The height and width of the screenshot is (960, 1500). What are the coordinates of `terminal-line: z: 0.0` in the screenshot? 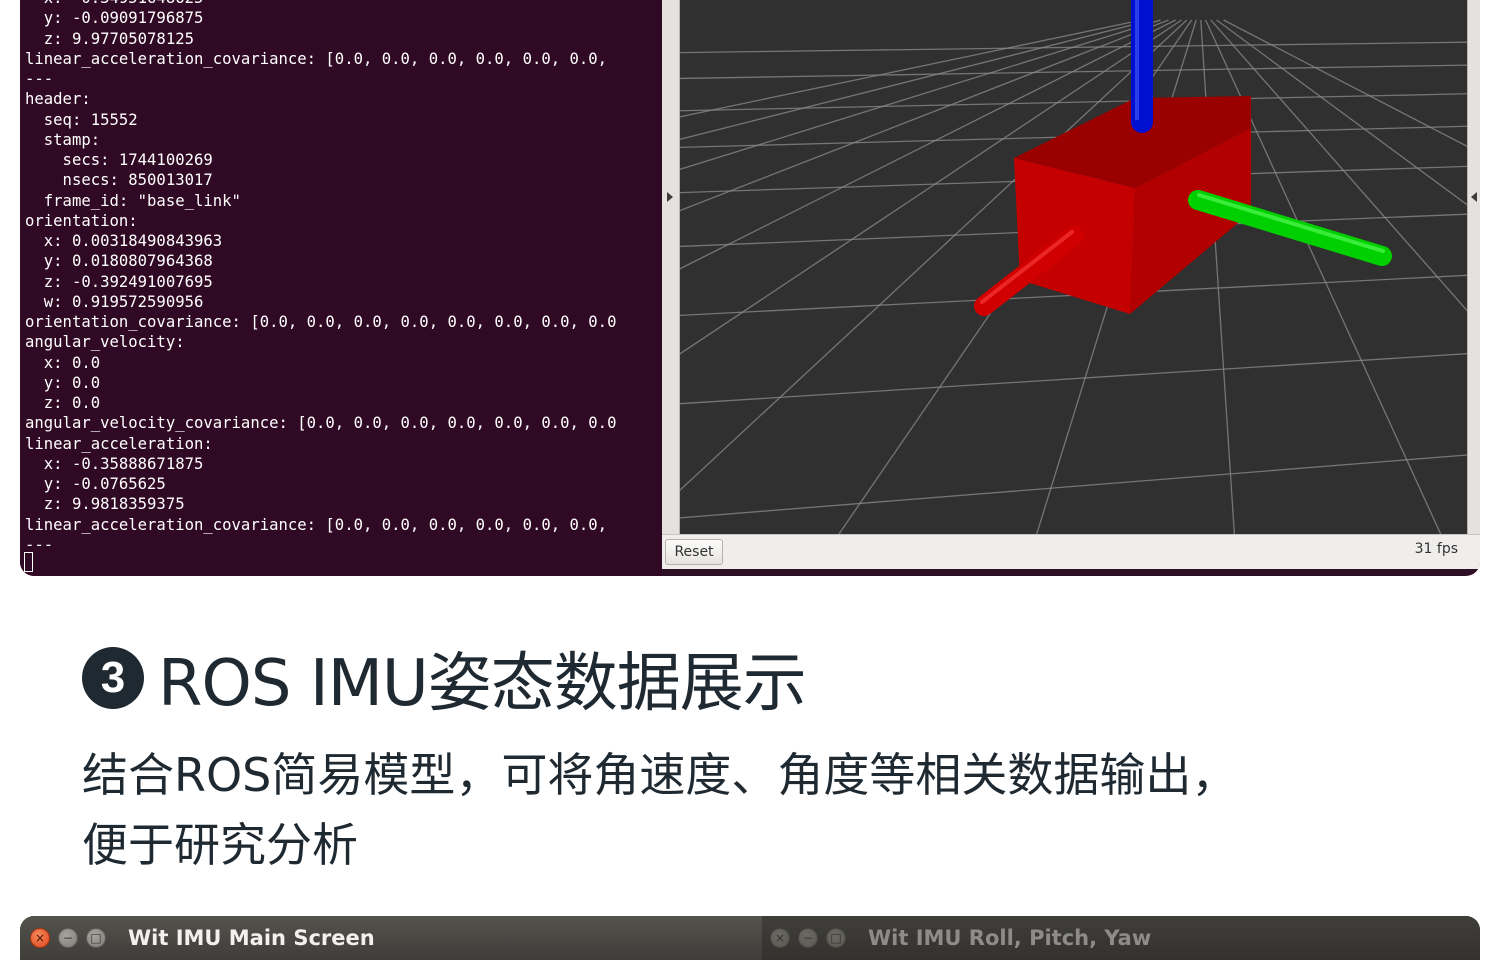 It's located at (63, 403).